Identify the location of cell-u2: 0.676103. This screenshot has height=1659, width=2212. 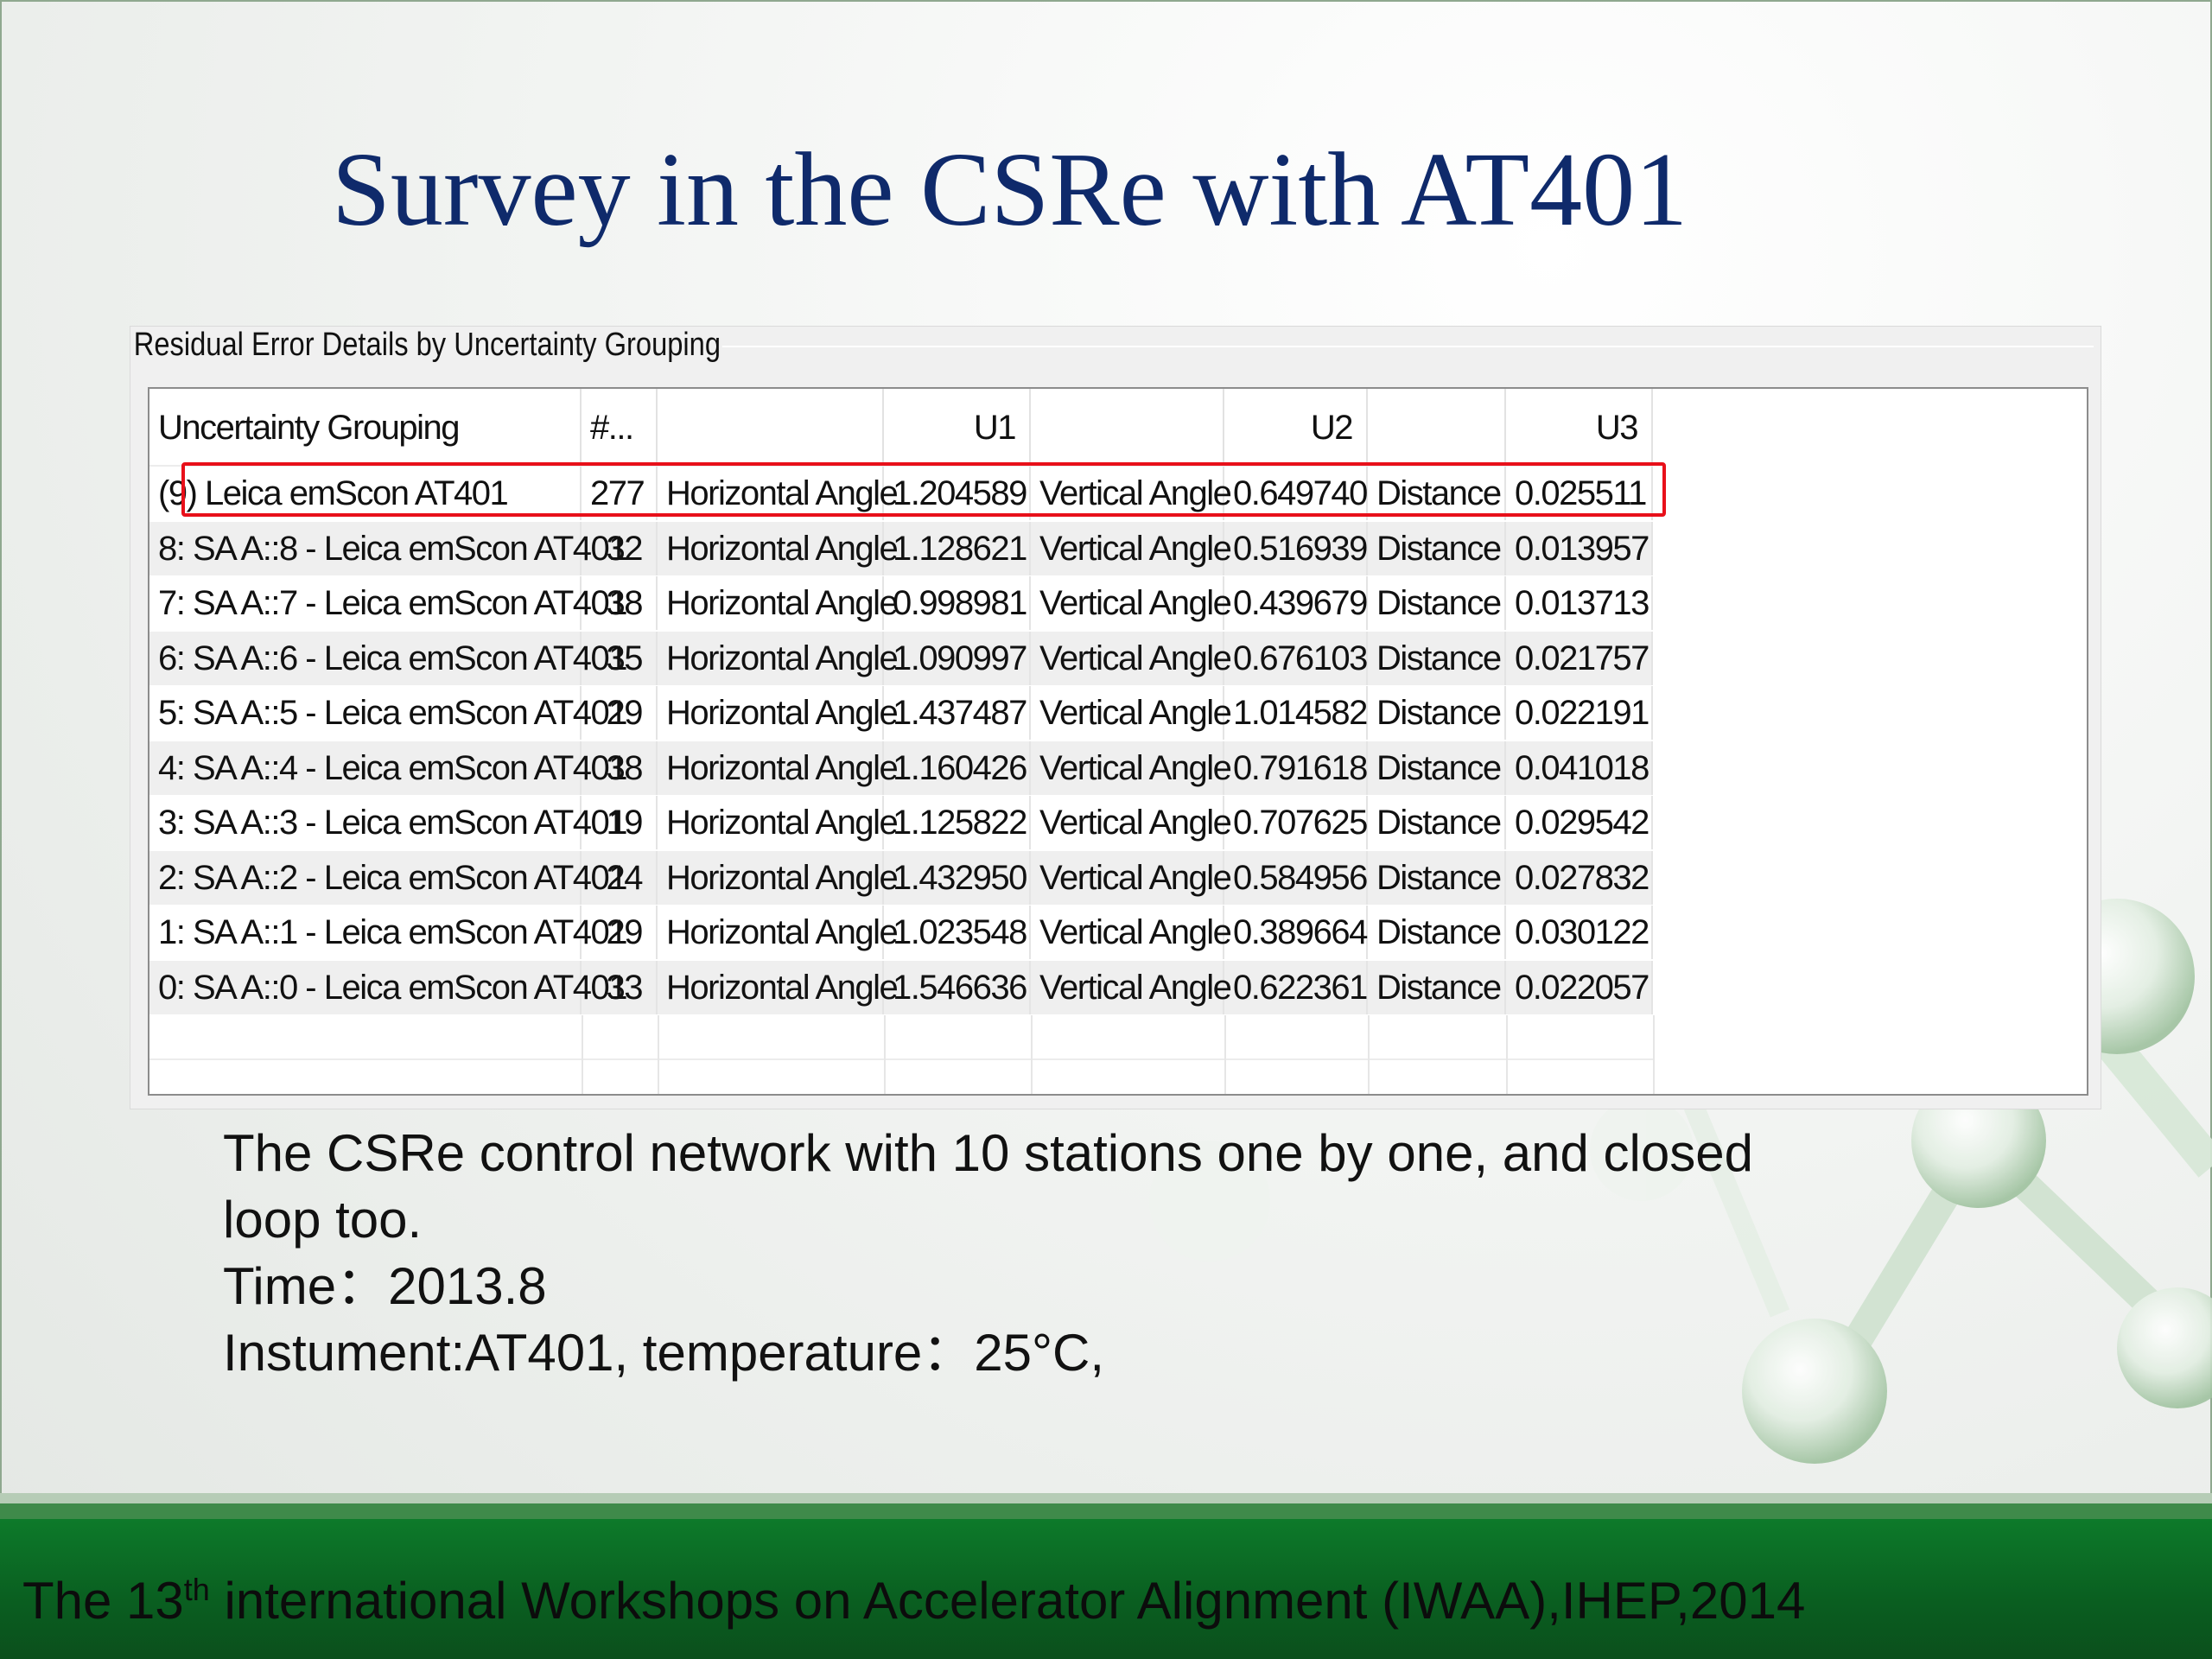
(1296, 658).